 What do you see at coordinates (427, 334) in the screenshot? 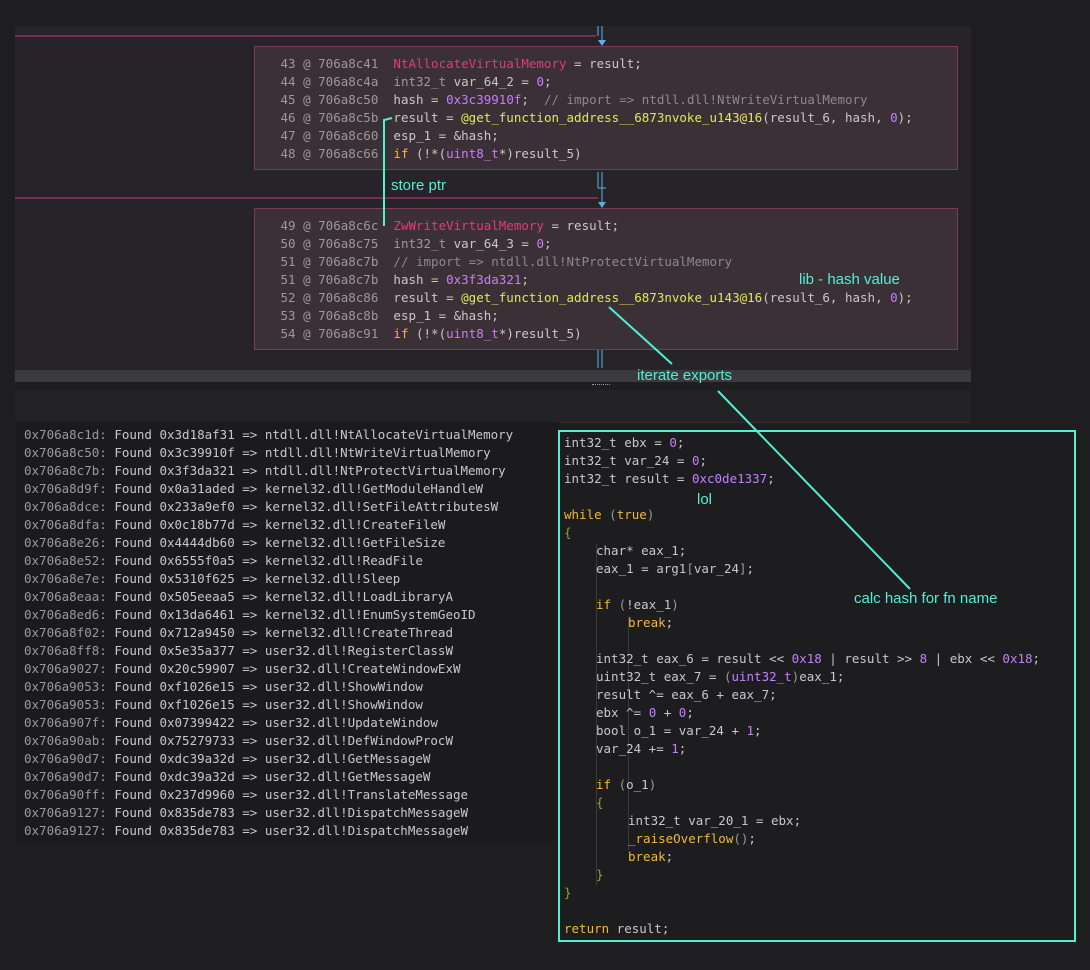
I see `code-line: 54 @ 706a8c91 if (!*(uint8_t*)result_5)` at bounding box center [427, 334].